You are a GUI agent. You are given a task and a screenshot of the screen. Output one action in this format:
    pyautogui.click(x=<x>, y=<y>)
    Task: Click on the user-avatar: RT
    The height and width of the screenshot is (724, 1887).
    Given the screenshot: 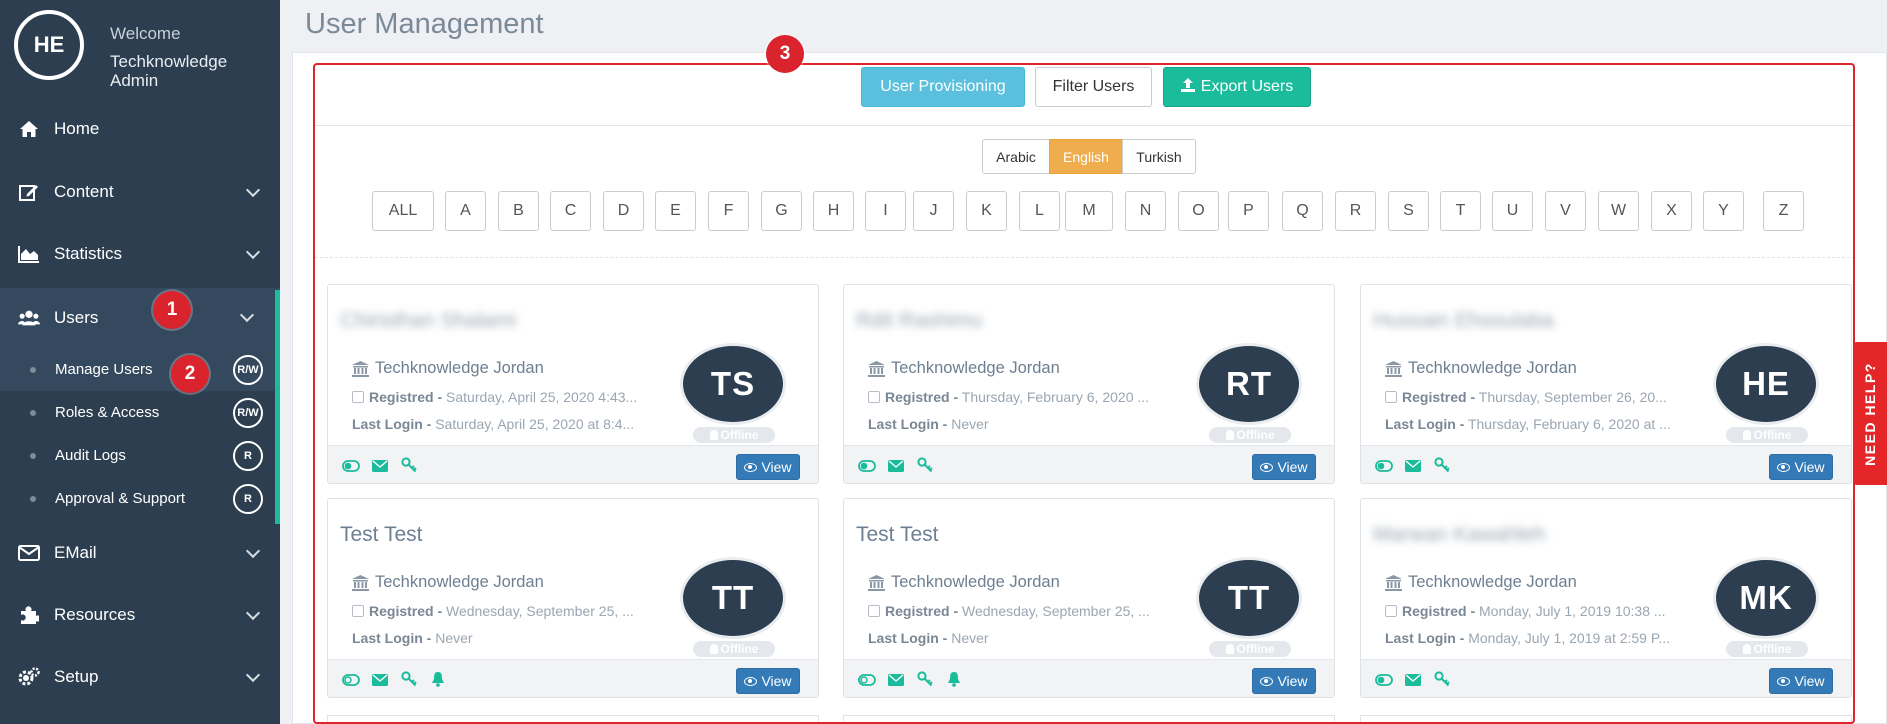 What is the action you would take?
    pyautogui.click(x=1249, y=384)
    